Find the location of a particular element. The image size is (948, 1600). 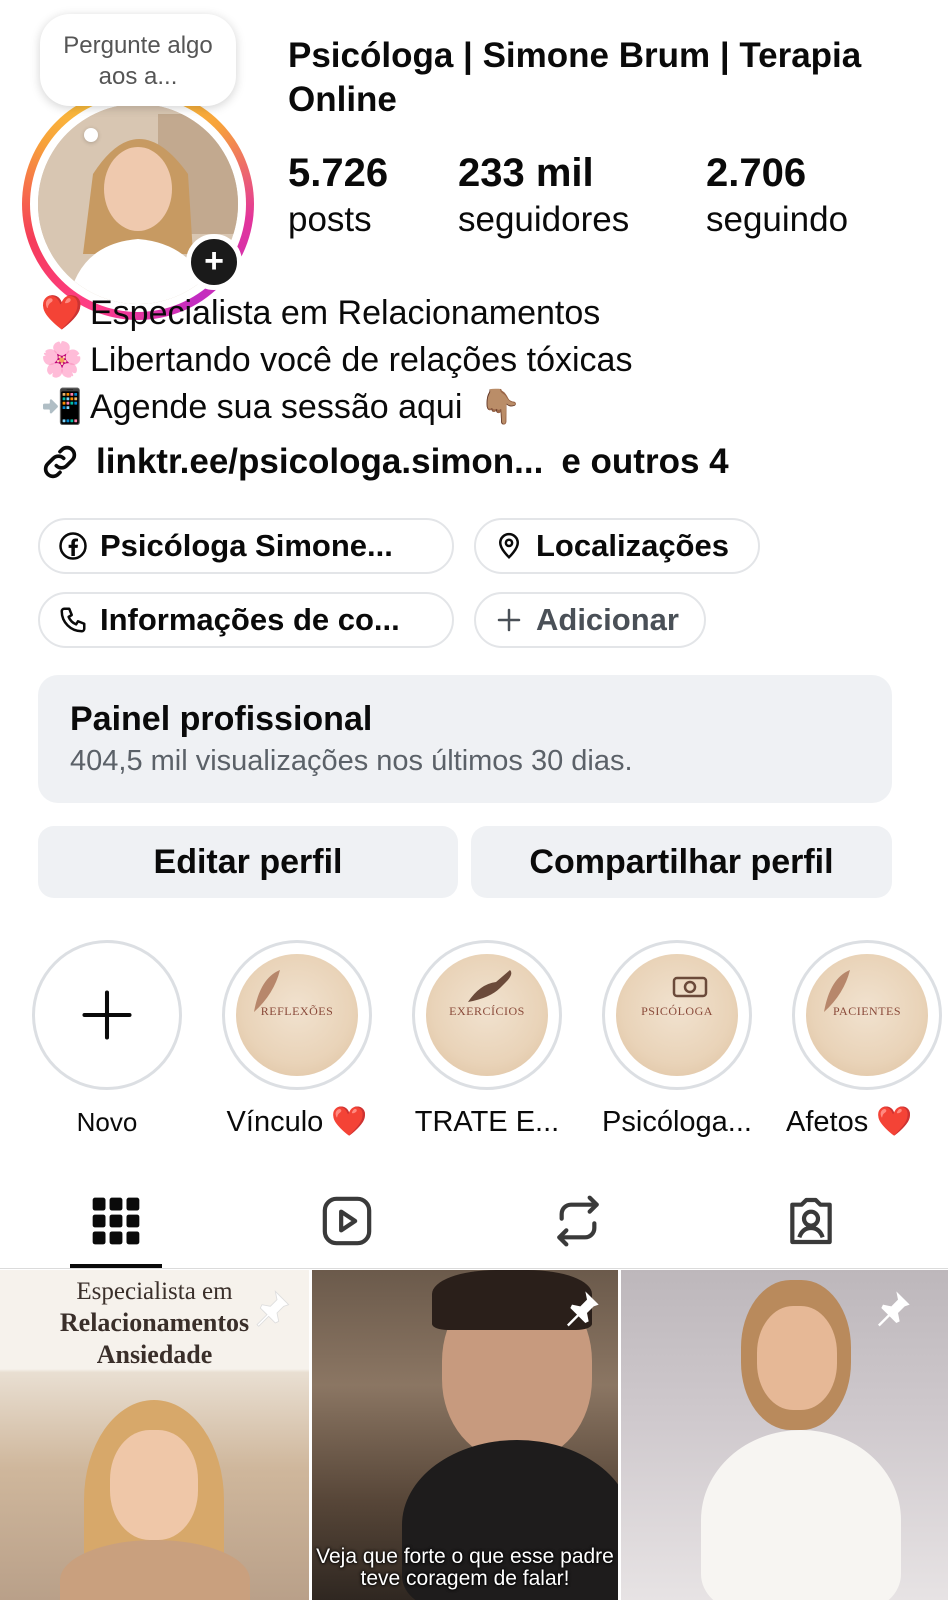

highlight-afetos: PACIENTES Afetos ❤️ is located at coordinates (864, 1041).